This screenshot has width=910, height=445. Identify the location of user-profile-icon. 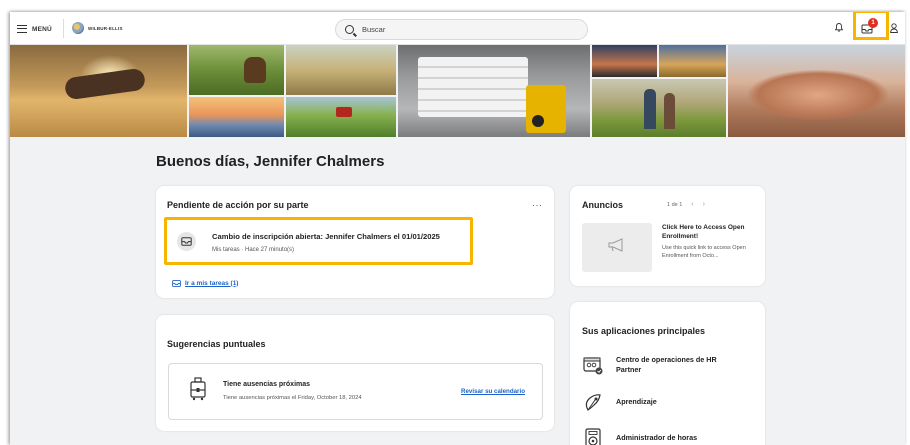
(894, 28).